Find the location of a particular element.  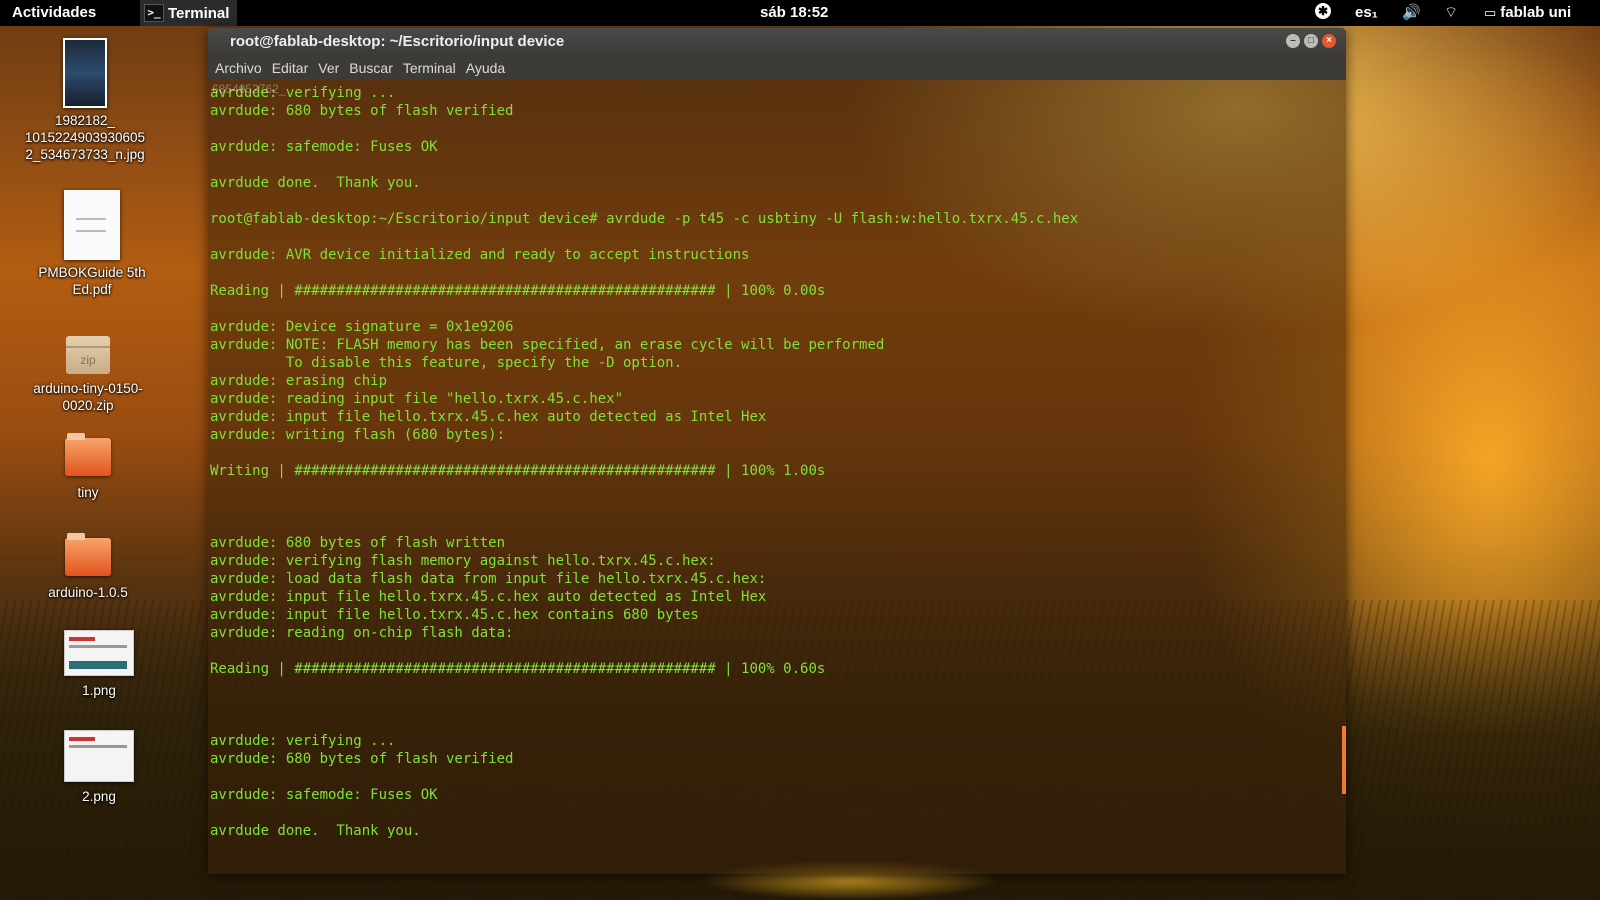

desktop-icon-pdf: PMBOKGuide 5th Ed.pdf is located at coordinates (92, 244).